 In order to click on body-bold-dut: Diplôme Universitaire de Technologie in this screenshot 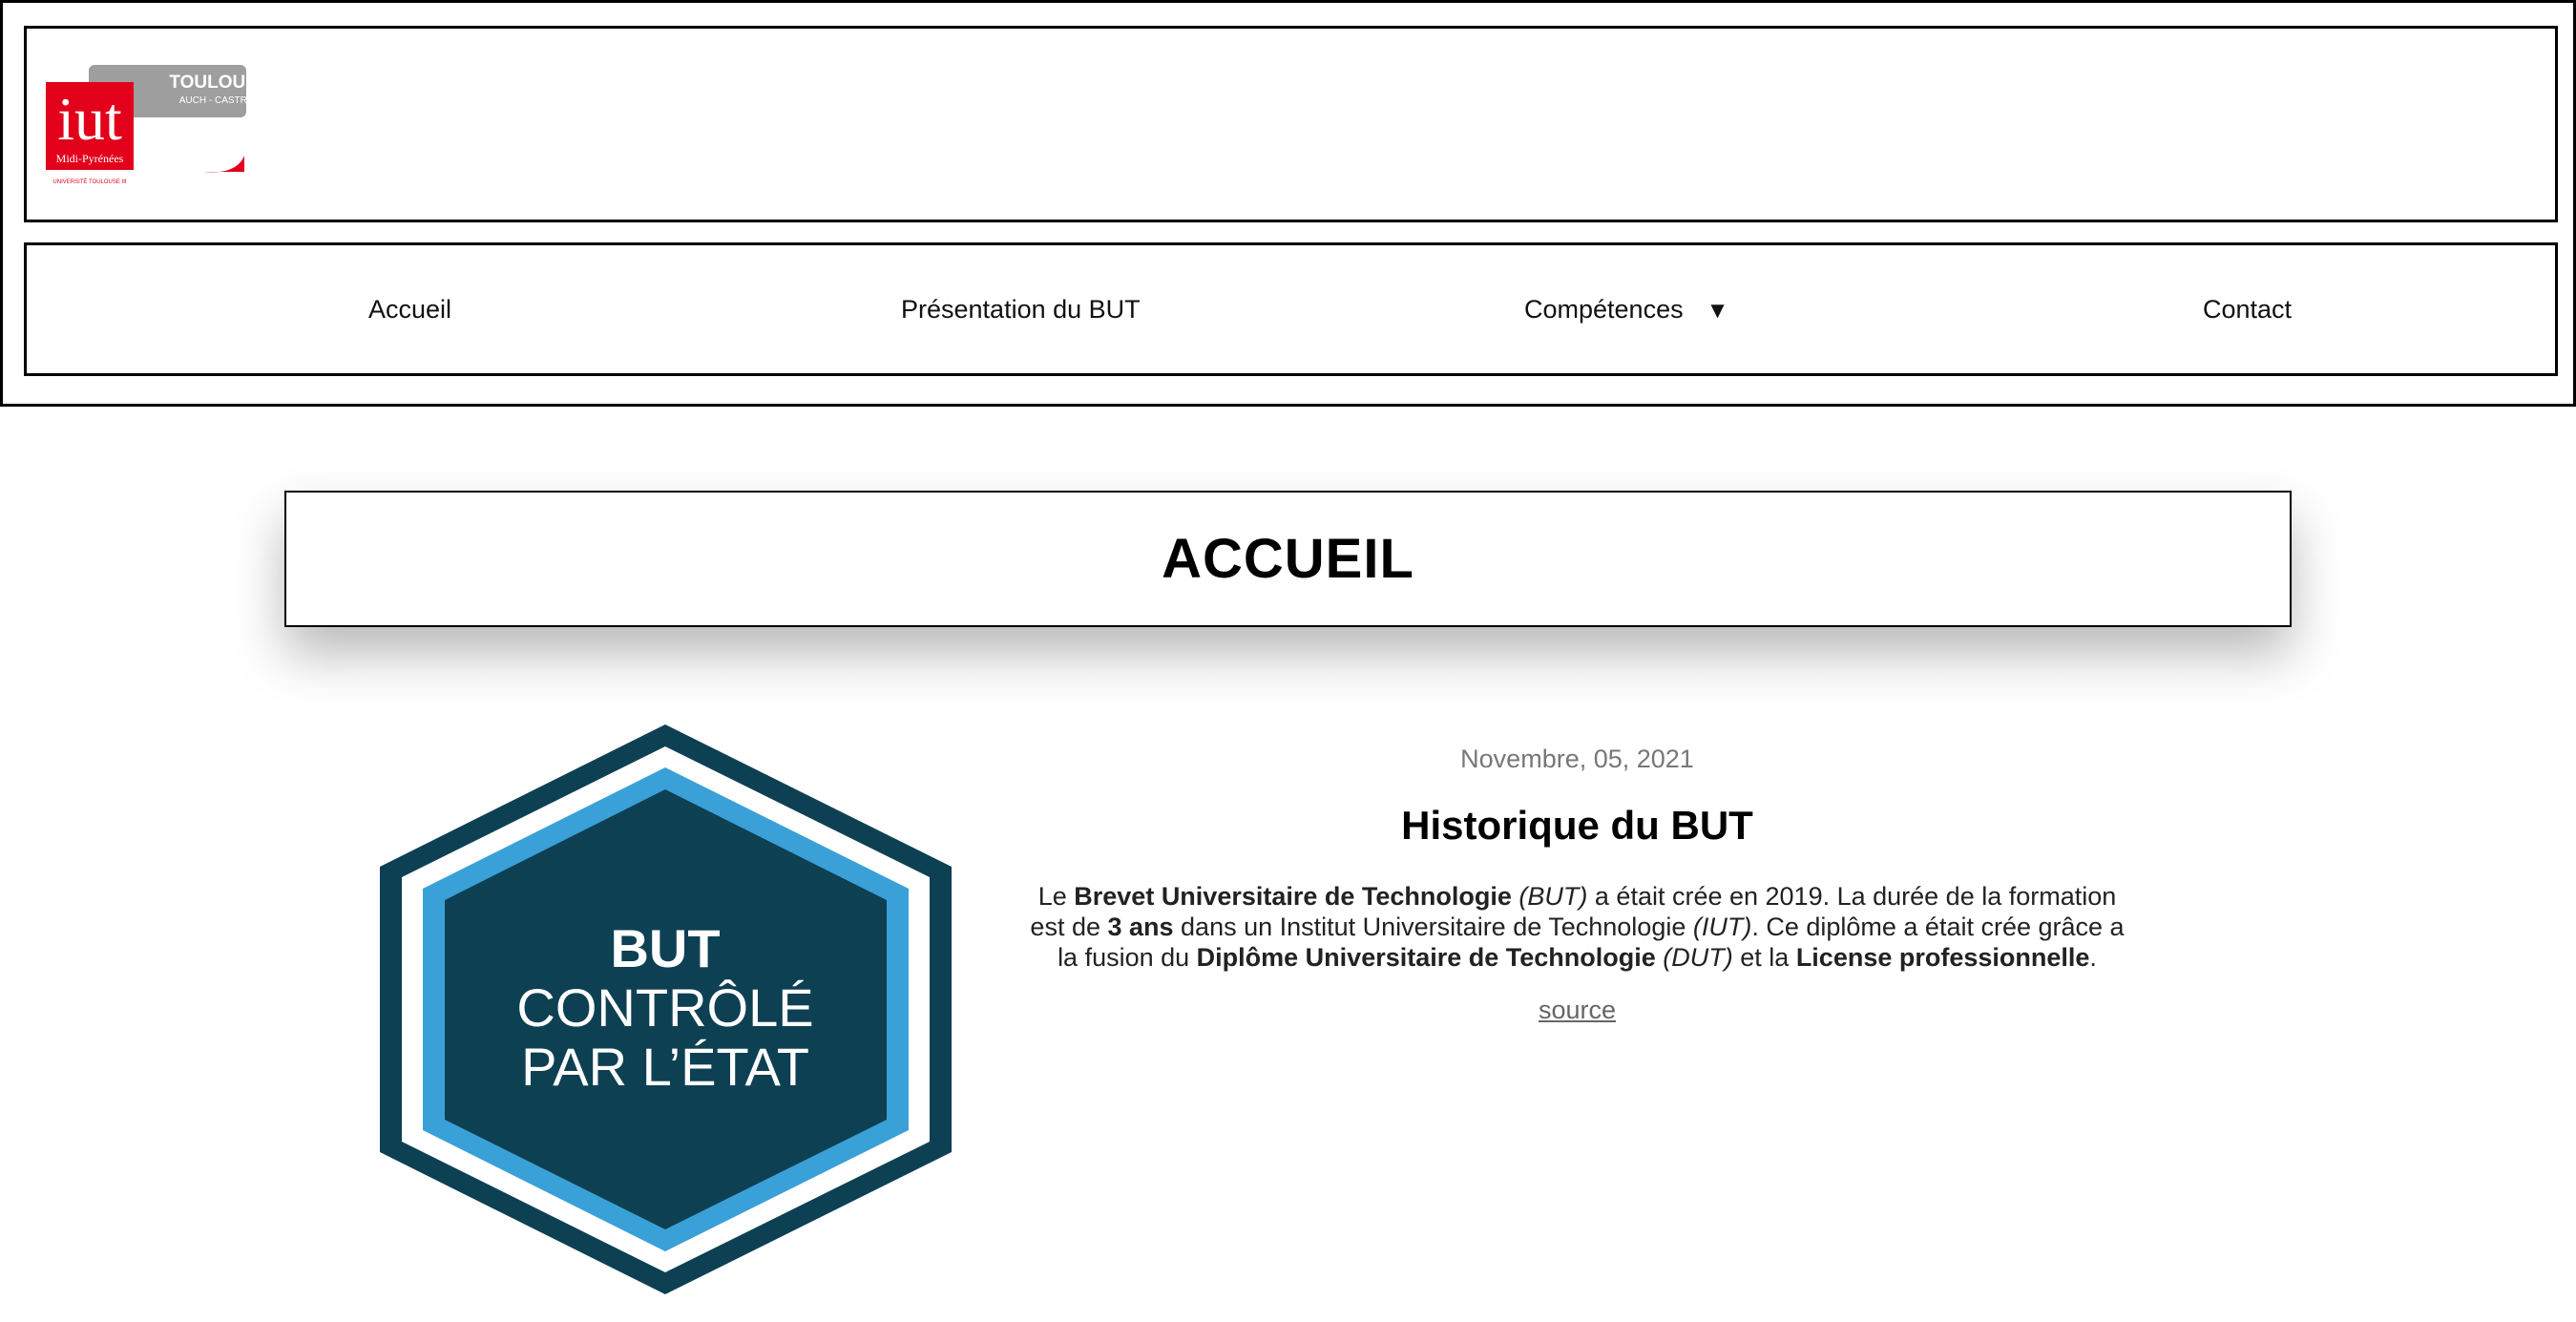, I will do `click(1426, 957)`.